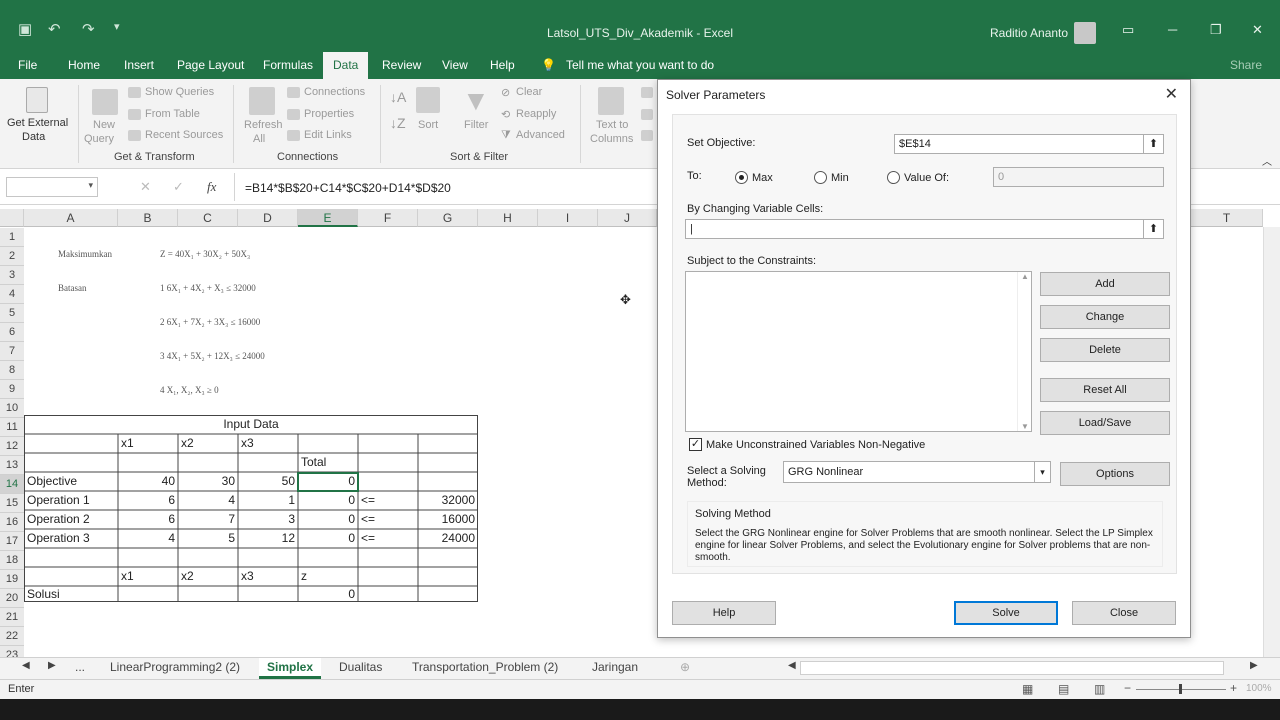 Image resolution: width=1280 pixels, height=720 pixels. What do you see at coordinates (210, 65) in the screenshot?
I see `tab-page-layout: Page Layout` at bounding box center [210, 65].